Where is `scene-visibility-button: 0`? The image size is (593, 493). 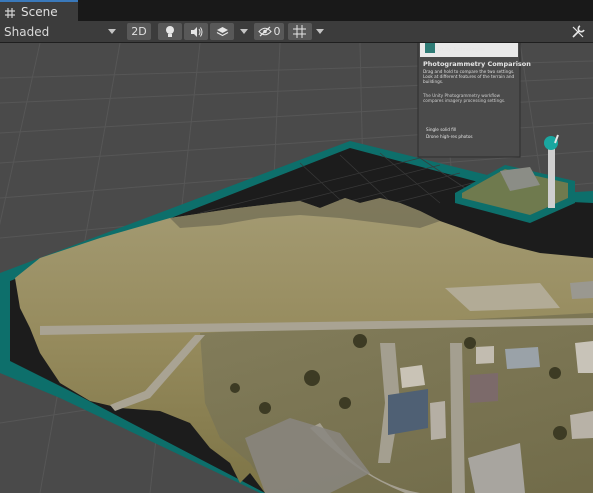
scene-visibility-button: 0 is located at coordinates (269, 31).